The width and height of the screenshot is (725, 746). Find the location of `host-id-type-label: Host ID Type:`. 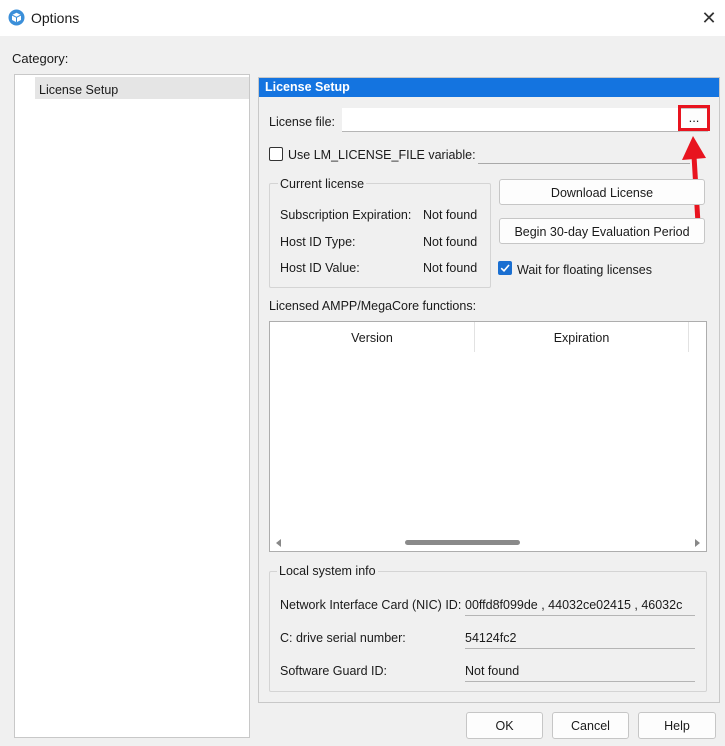

host-id-type-label: Host ID Type: is located at coordinates (318, 242).